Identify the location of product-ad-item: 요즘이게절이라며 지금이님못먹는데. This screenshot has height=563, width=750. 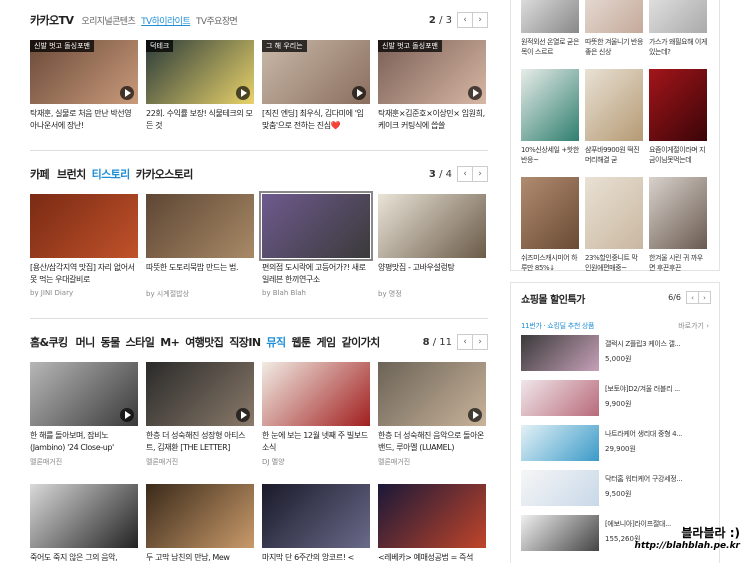
(678, 117).